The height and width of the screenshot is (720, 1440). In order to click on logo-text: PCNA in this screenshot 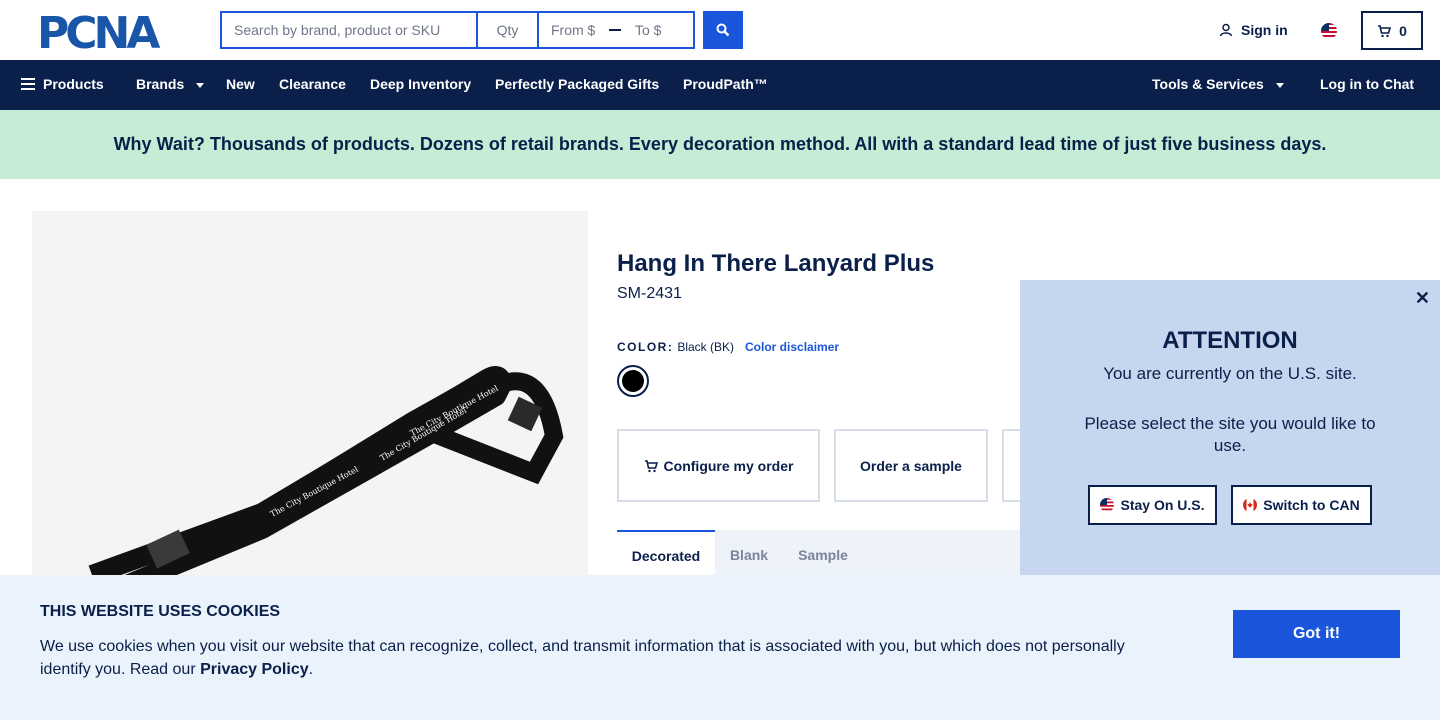, I will do `click(98, 32)`.